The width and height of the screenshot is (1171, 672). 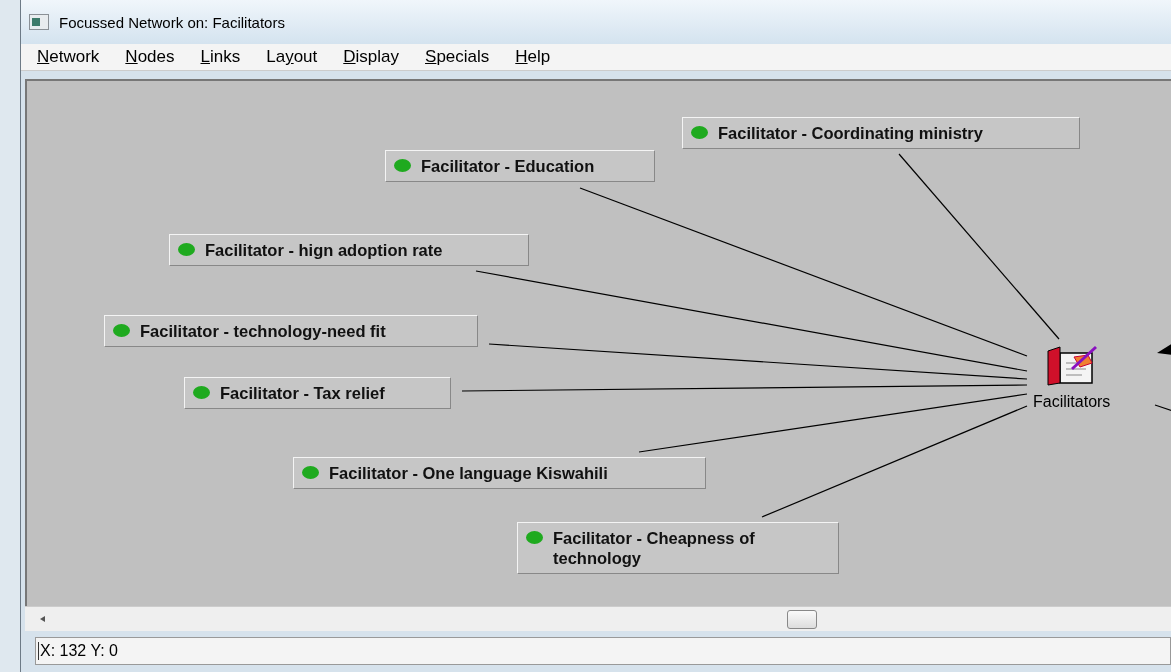 I want to click on node-label: Facilitator - Coordinating ministry, so click(x=850, y=133).